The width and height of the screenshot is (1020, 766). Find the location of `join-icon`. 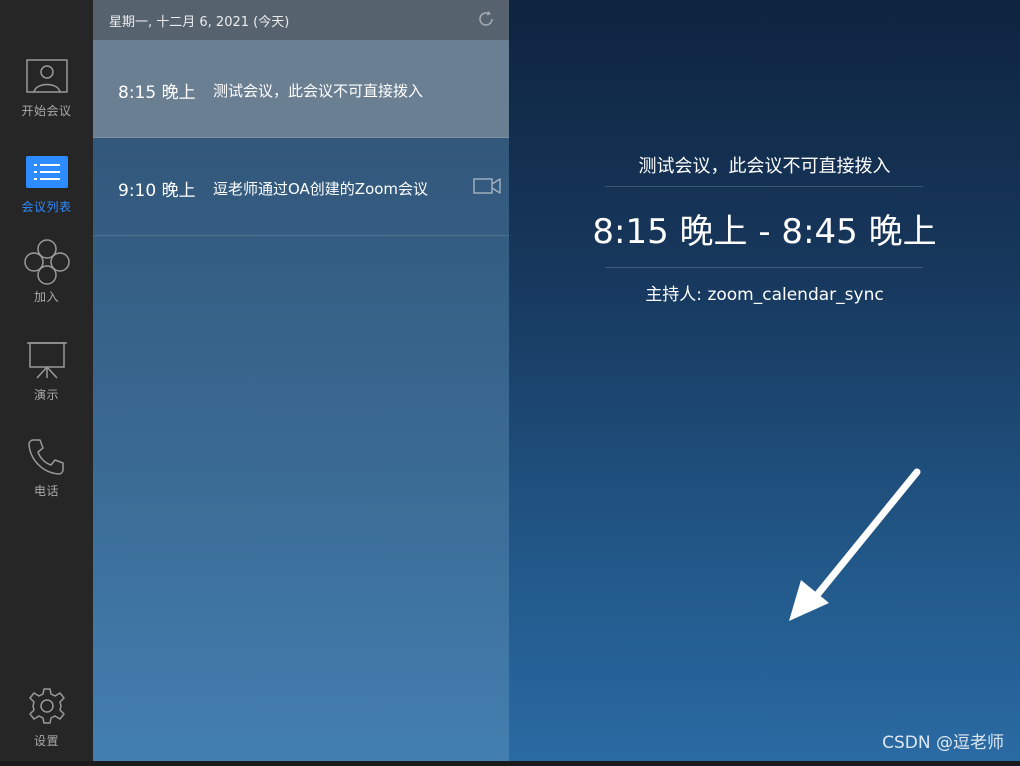

join-icon is located at coordinates (46, 262).